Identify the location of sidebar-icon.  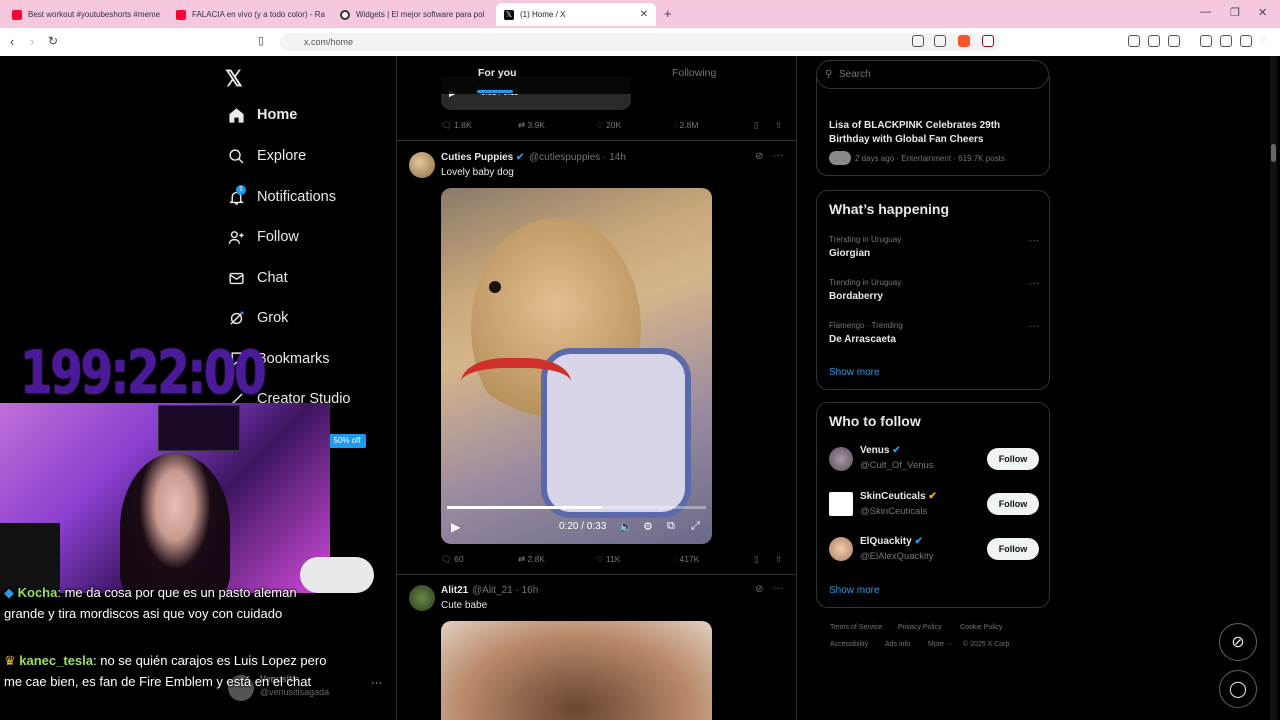
(1174, 41).